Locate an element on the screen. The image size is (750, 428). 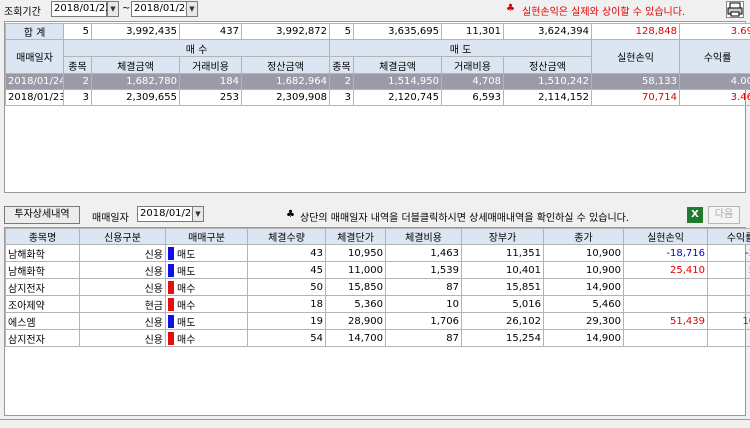
summary-buy-settle: 3,992,872 is located at coordinates (285, 31).